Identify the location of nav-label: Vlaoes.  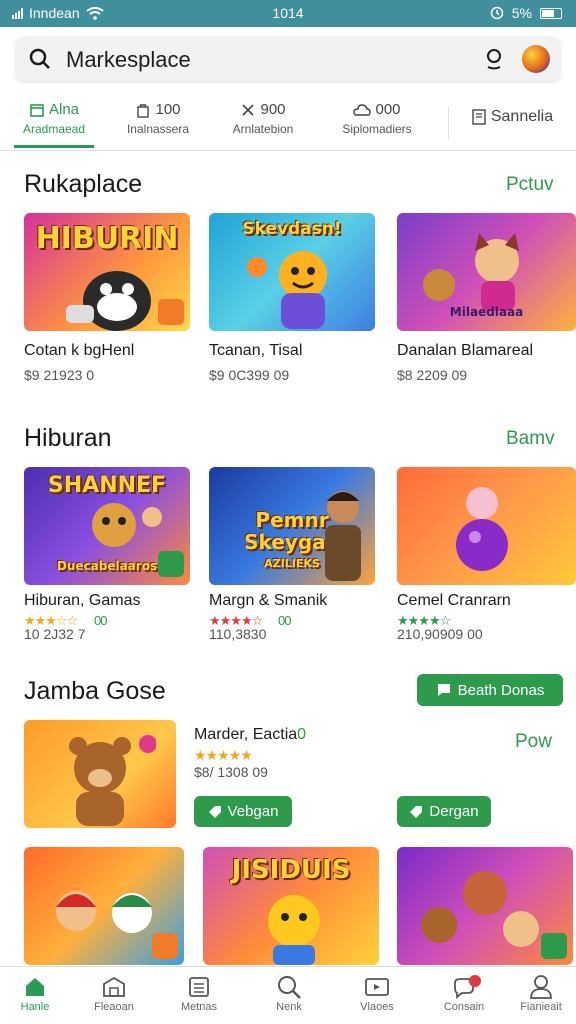
(377, 1007).